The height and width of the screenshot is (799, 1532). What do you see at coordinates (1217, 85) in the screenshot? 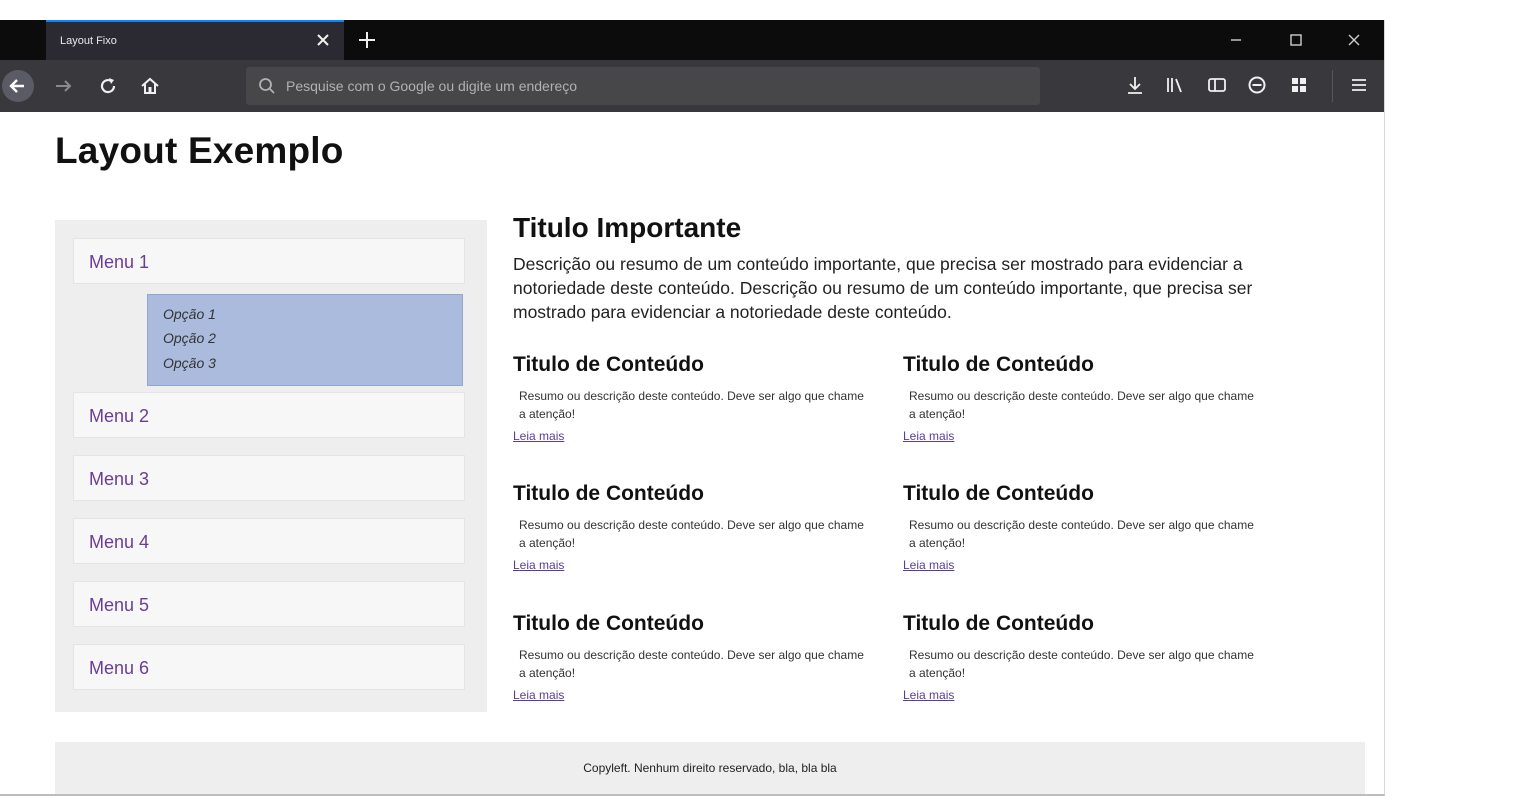
I see `sidebar-icon` at bounding box center [1217, 85].